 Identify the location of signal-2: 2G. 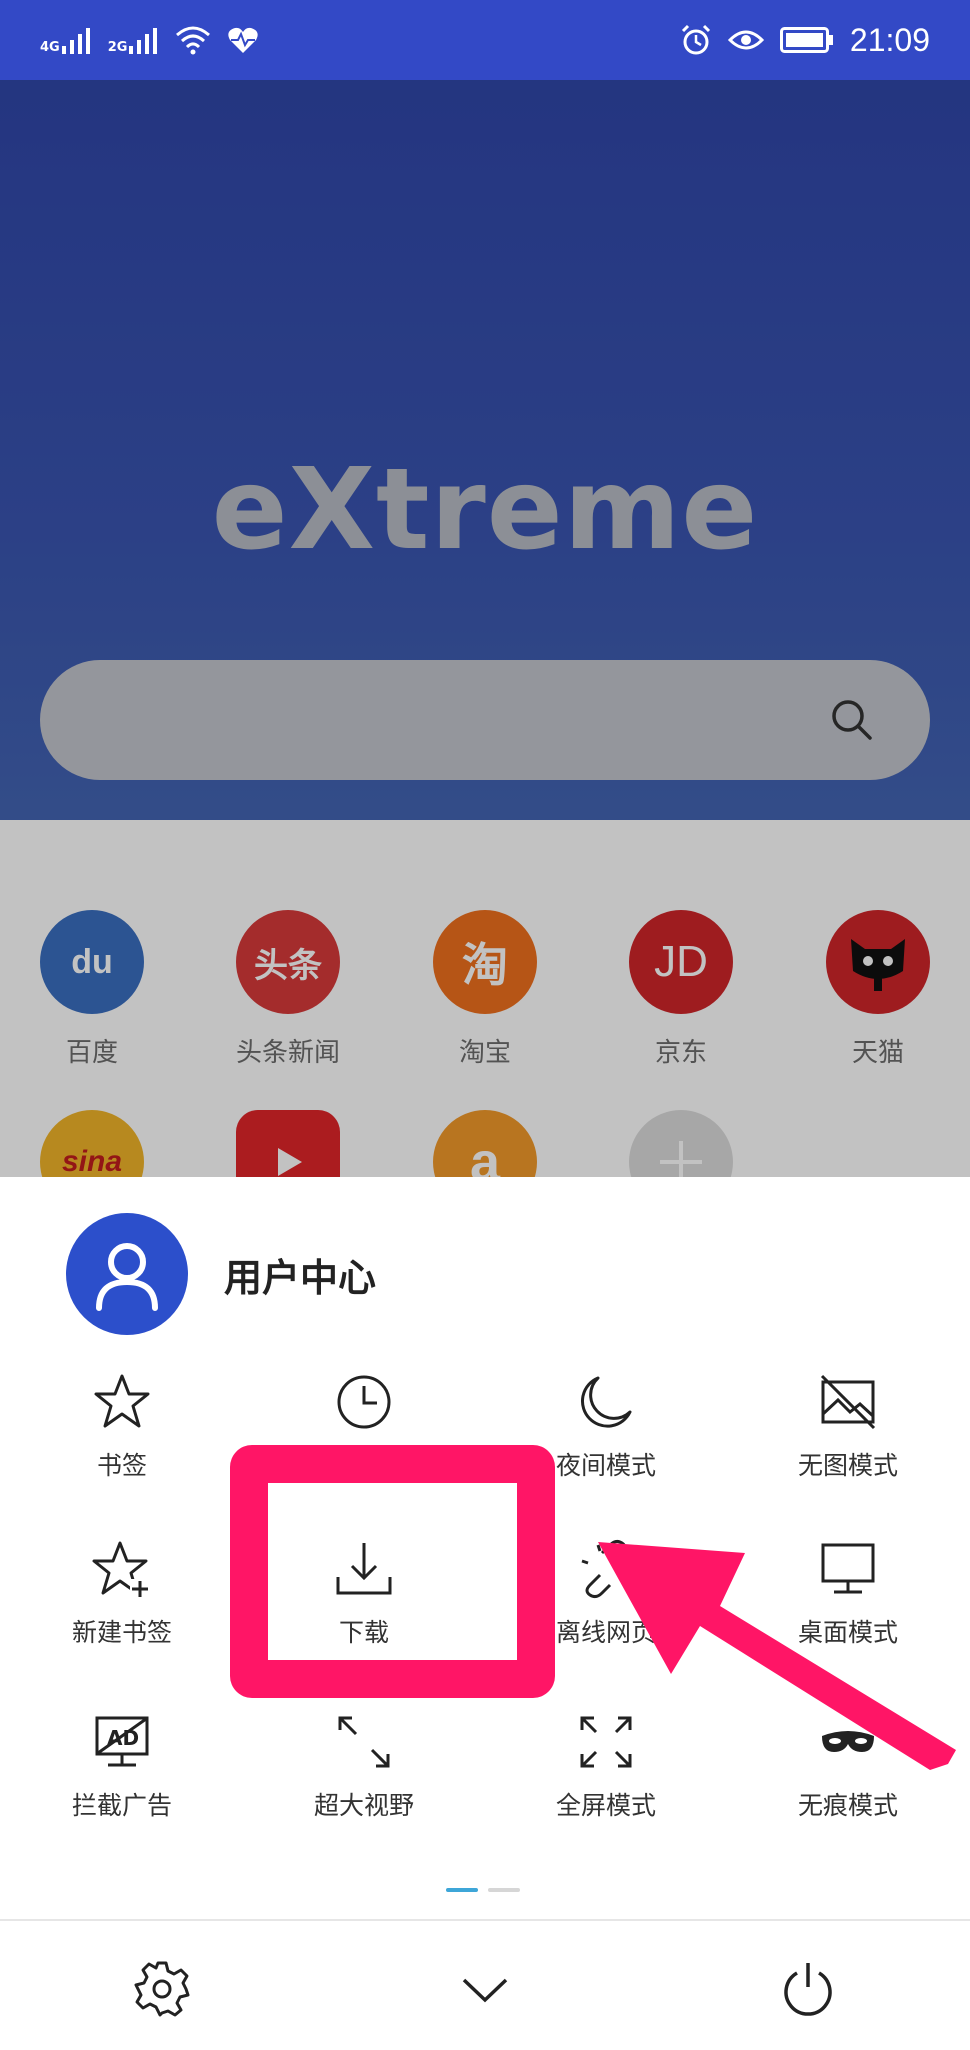
(134, 40).